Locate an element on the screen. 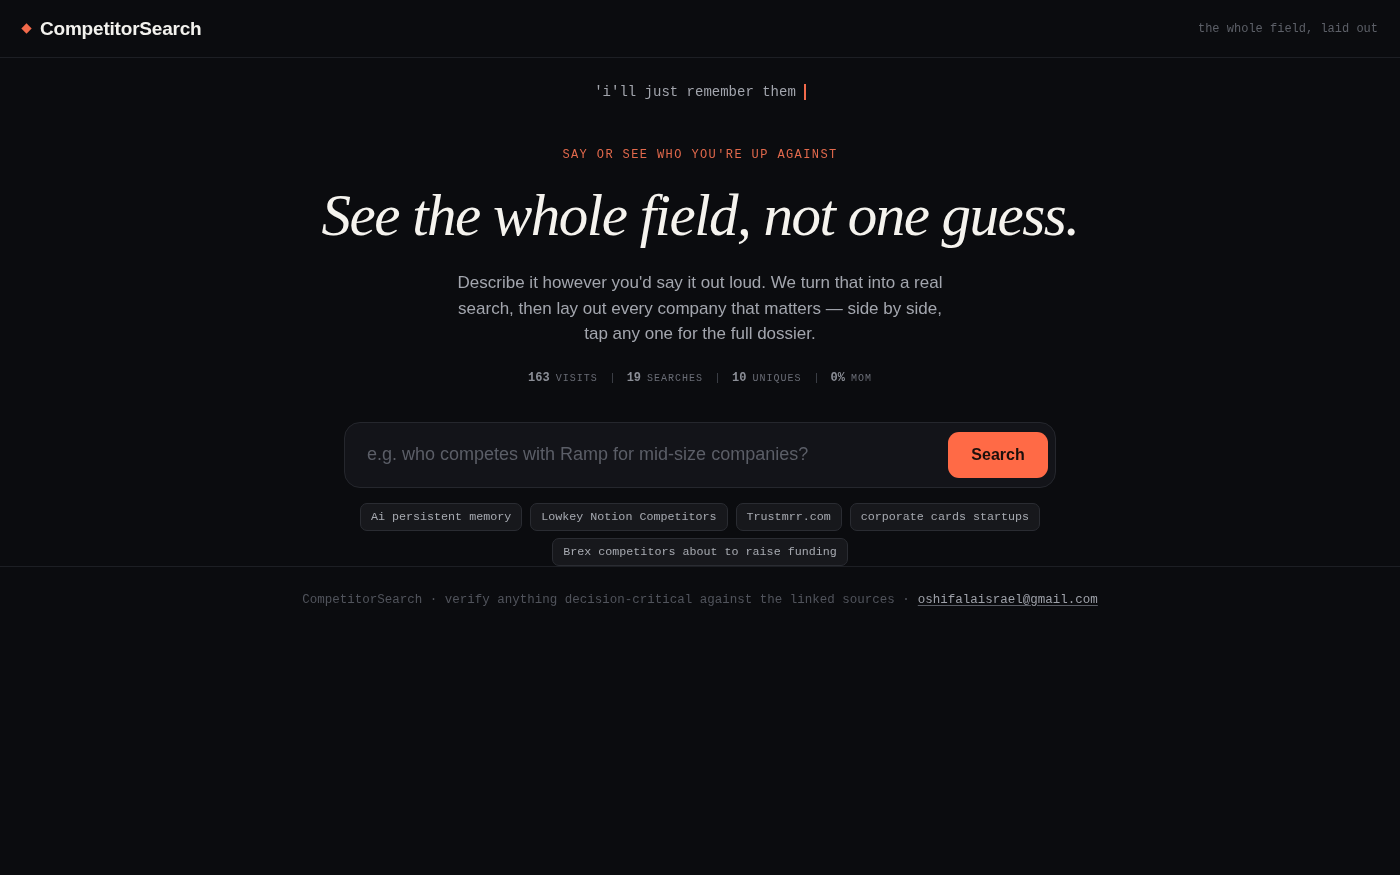  stat-label: MOM is located at coordinates (861, 378).